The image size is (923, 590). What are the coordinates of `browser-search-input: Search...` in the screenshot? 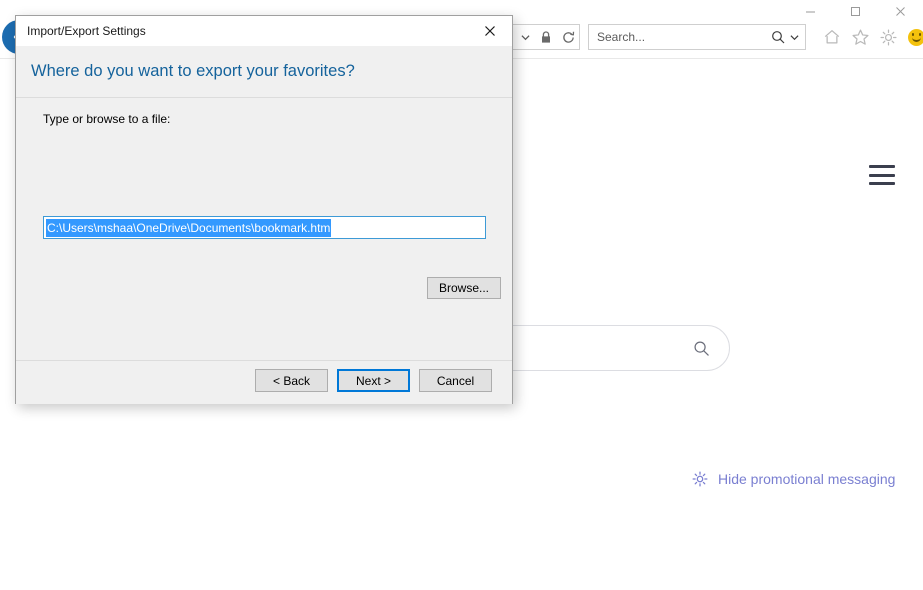 It's located at (683, 37).